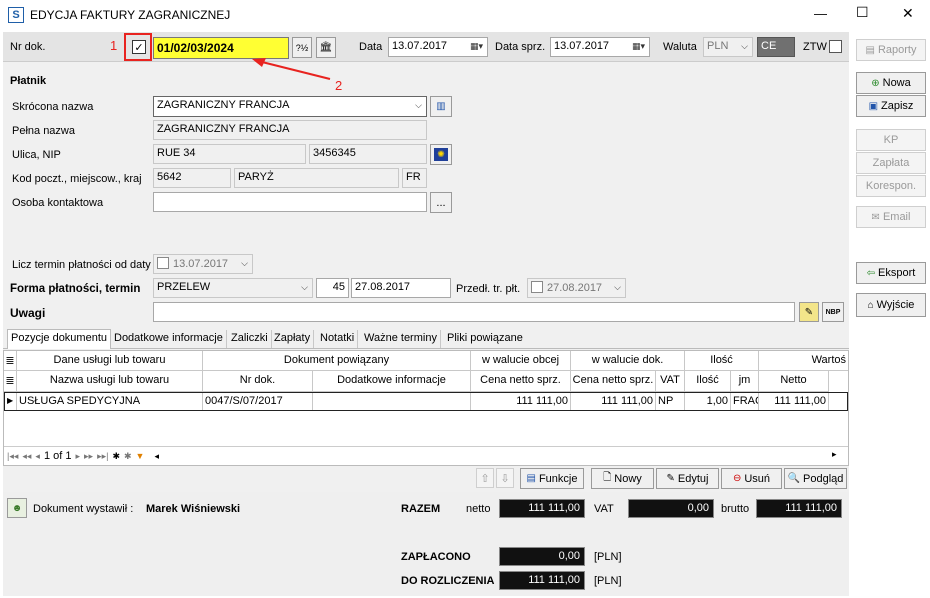  What do you see at coordinates (474, 312) in the screenshot?
I see `uwagi-field` at bounding box center [474, 312].